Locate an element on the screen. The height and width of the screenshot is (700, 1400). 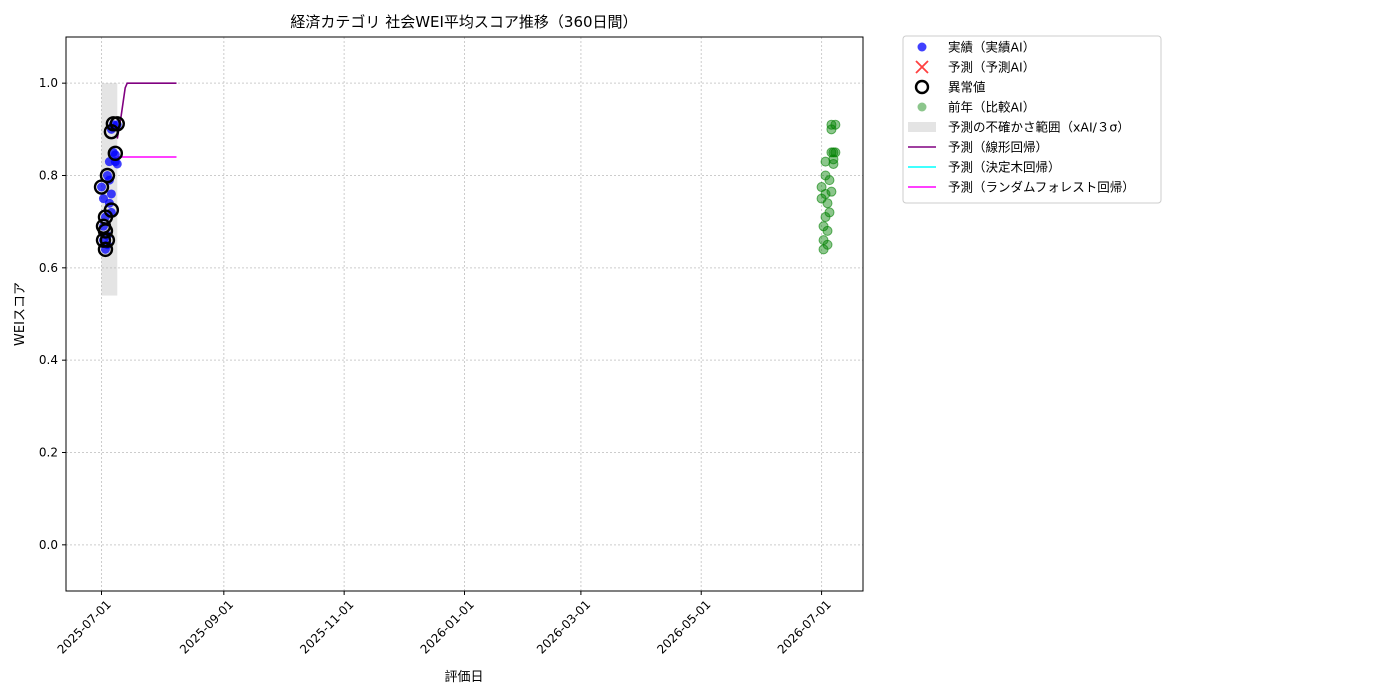
y-tick-label: 0.2 is located at coordinates (48, 453).